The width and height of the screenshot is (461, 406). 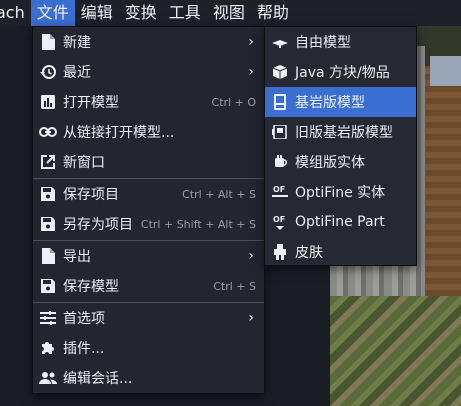 What do you see at coordinates (280, 72) in the screenshot?
I see `java-block-icon` at bounding box center [280, 72].